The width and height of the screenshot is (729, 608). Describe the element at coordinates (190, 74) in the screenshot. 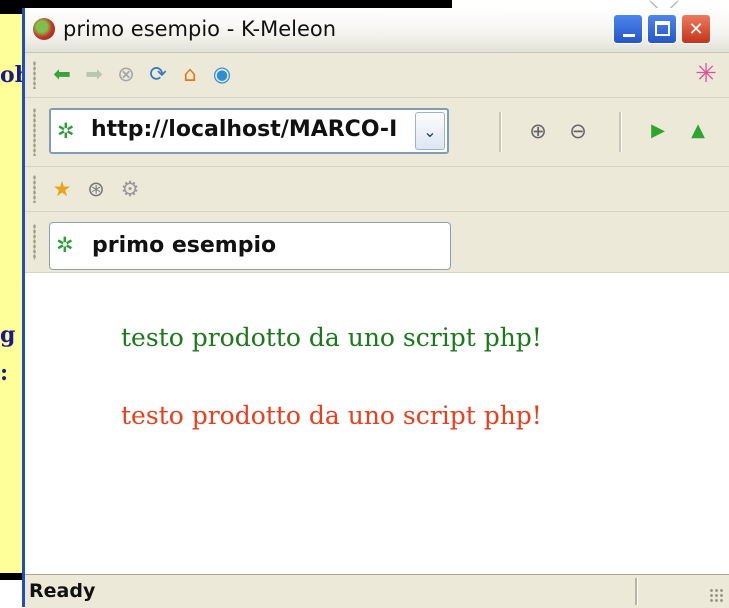

I see `home-icon: ⌂` at that location.